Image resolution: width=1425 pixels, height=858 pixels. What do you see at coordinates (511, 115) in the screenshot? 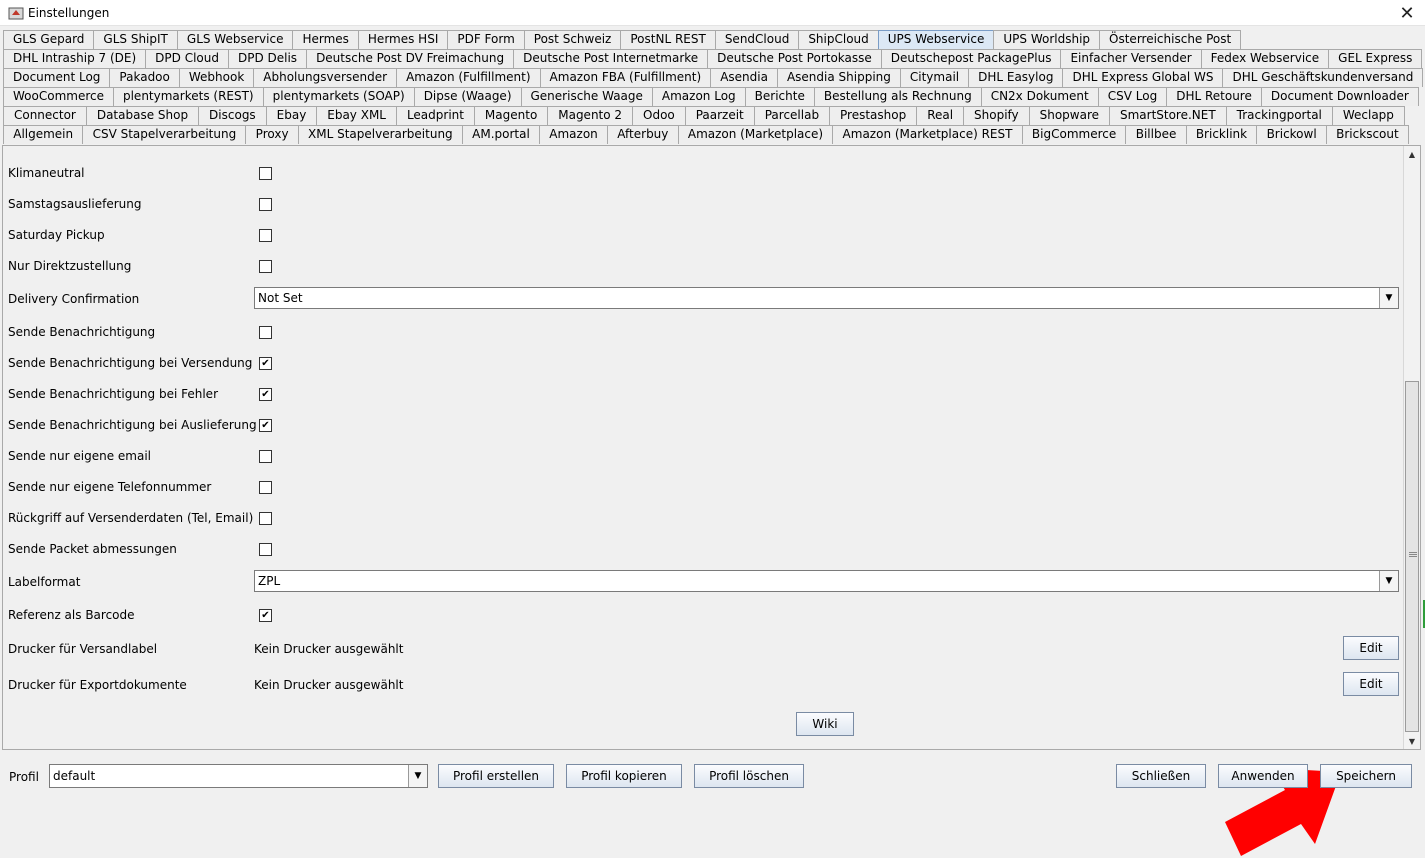
I see `tab-magento: Magento` at bounding box center [511, 115].